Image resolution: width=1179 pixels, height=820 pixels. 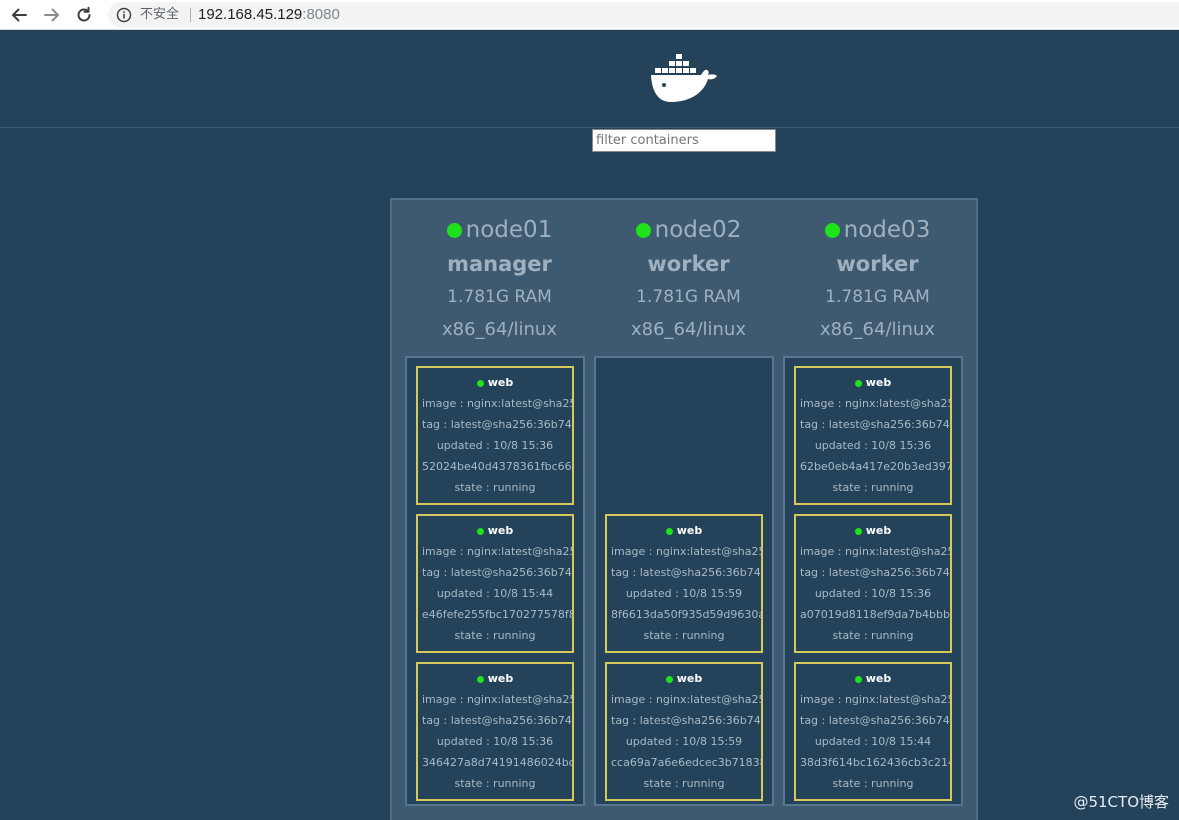 What do you see at coordinates (686, 614) in the screenshot?
I see `container-id: 8f6613da50f935d59d9630a` at bounding box center [686, 614].